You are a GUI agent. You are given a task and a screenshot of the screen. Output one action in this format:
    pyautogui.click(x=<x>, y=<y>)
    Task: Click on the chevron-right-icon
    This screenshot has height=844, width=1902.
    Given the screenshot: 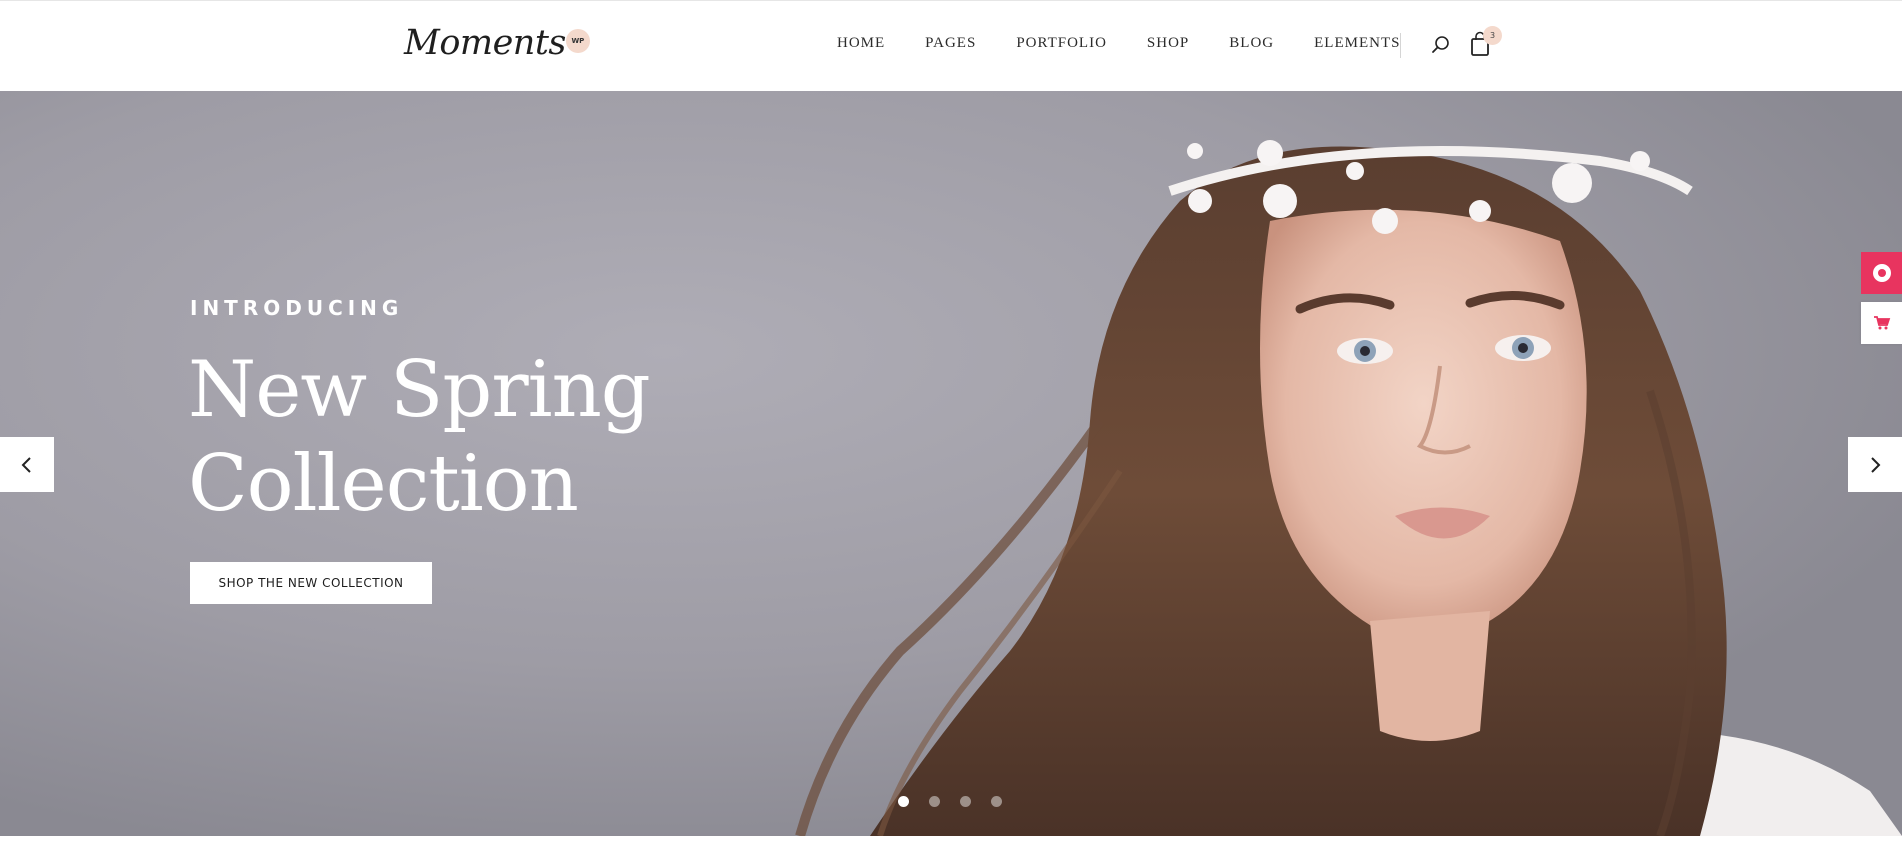 What is the action you would take?
    pyautogui.click(x=1876, y=464)
    